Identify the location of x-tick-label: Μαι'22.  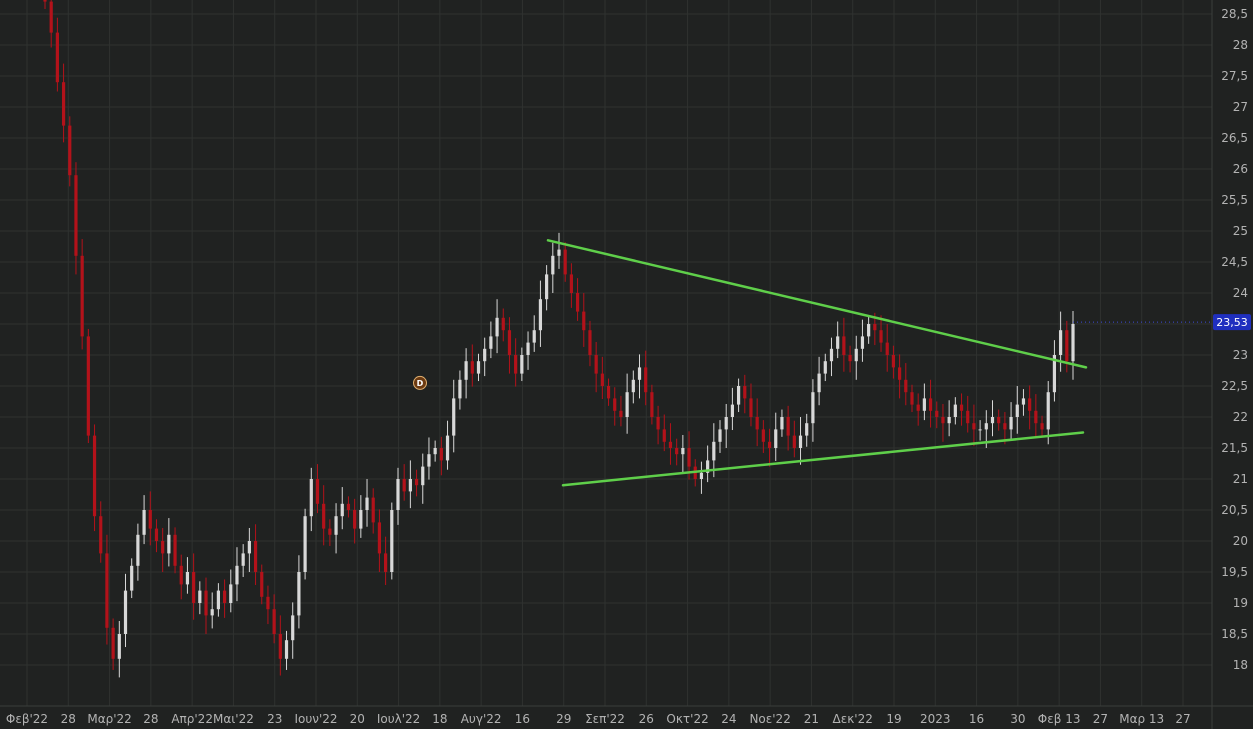
(233, 719).